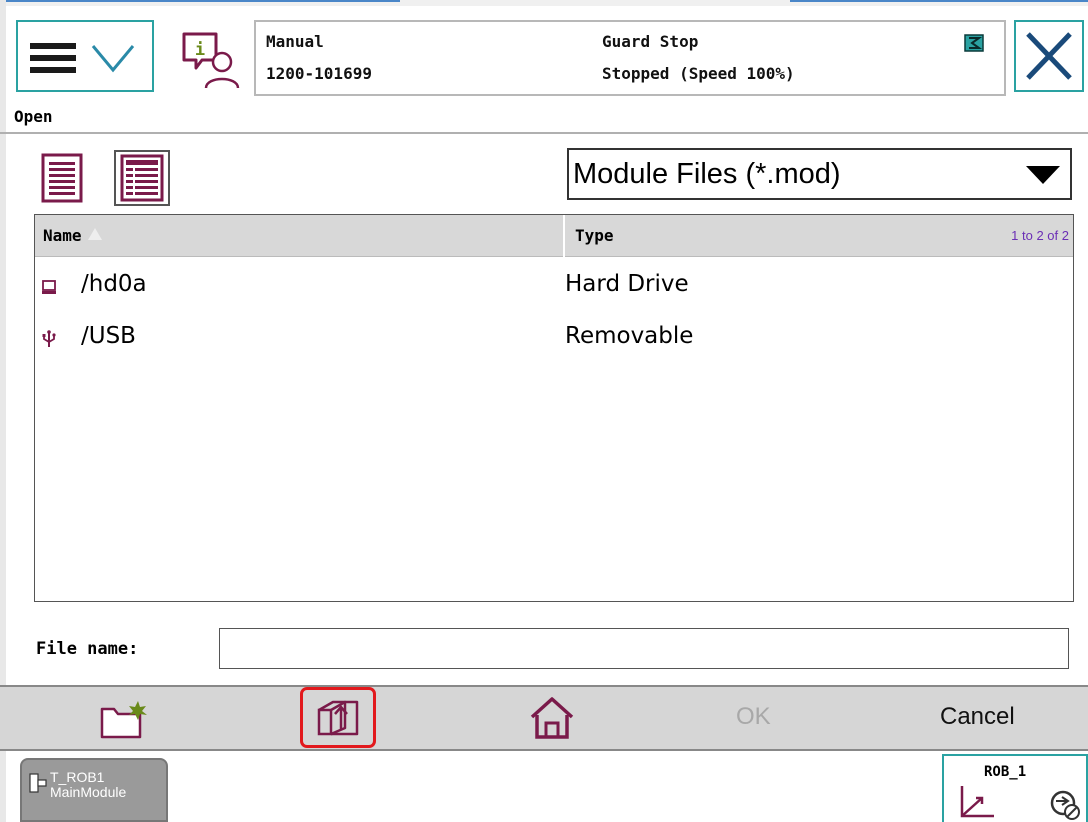 The height and width of the screenshot is (822, 1088). I want to click on file-type-filter: Module Files (*.mod), so click(819, 174).